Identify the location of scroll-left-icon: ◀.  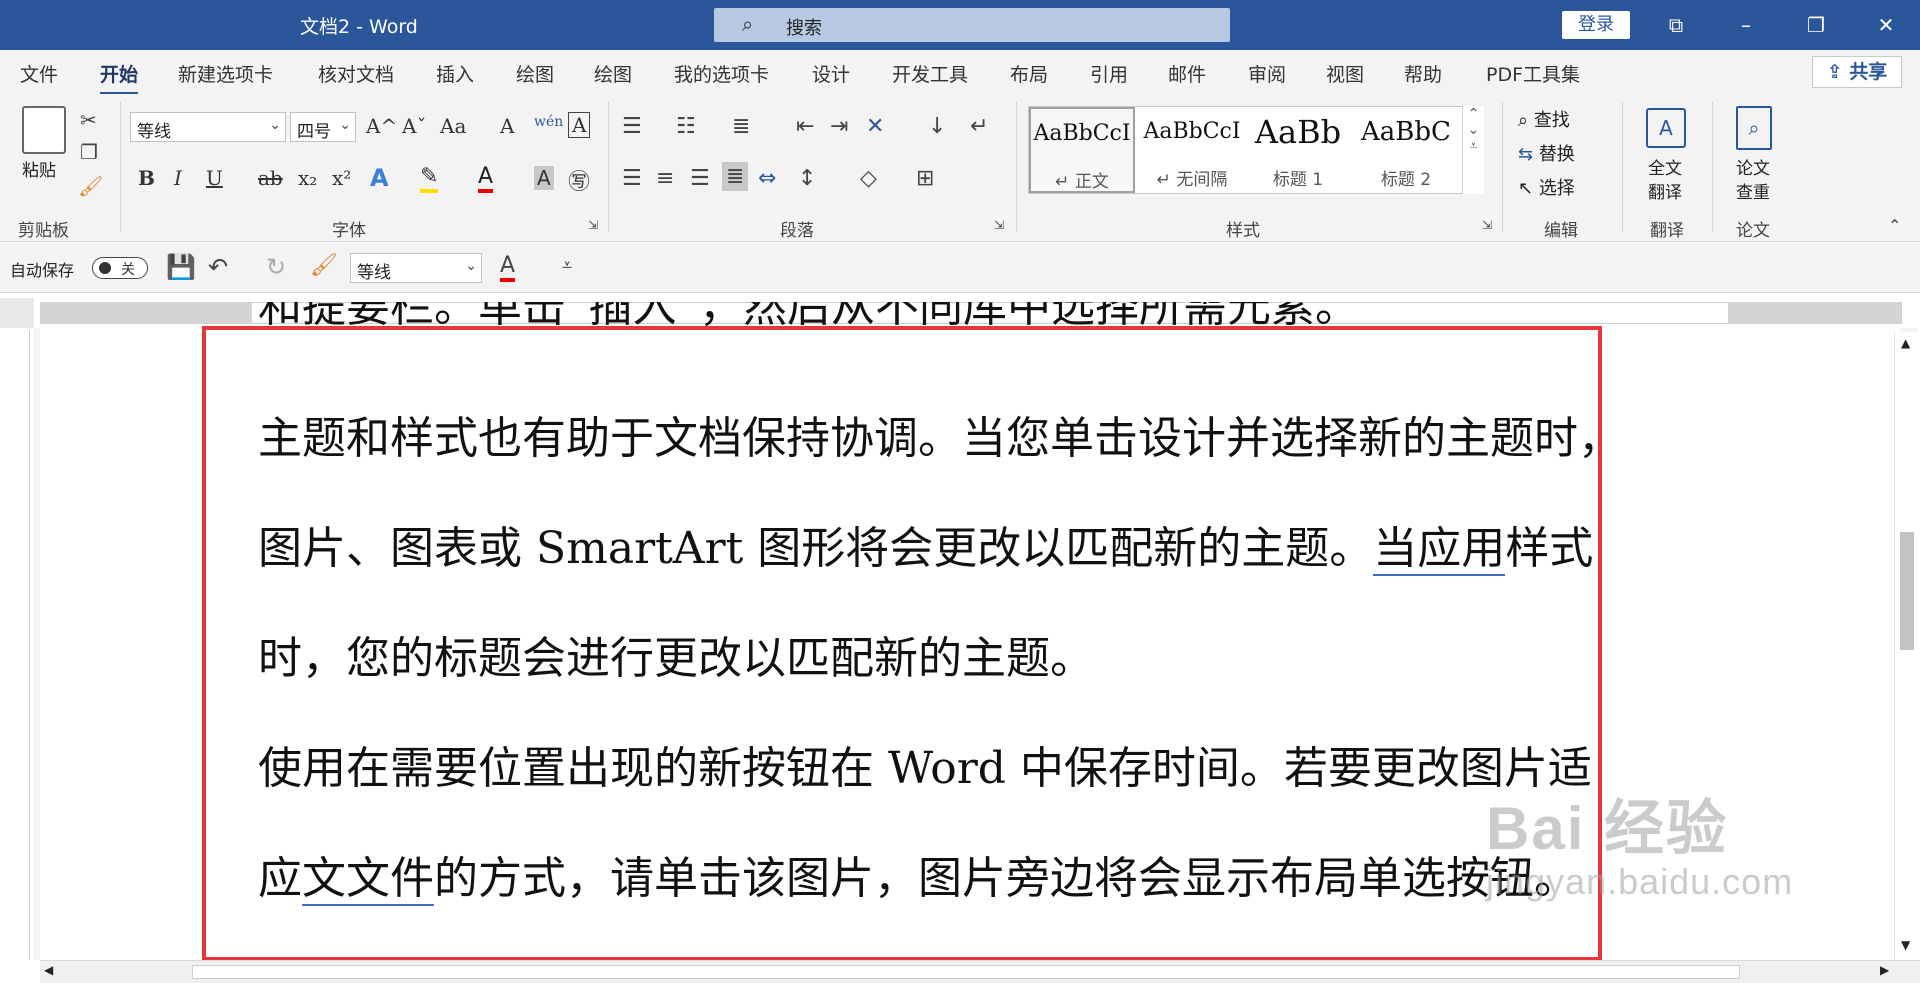
(48, 970).